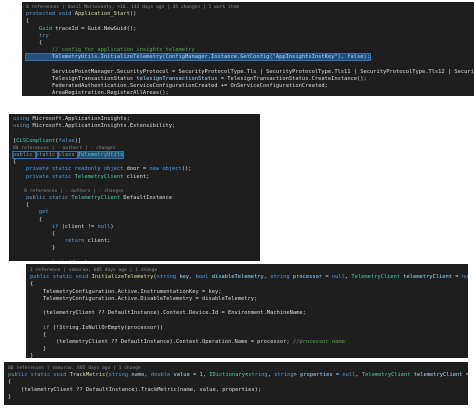 The image size is (474, 409). I want to click on code-line: using Microsoft.ApplicationInsights;, so click(134, 119).